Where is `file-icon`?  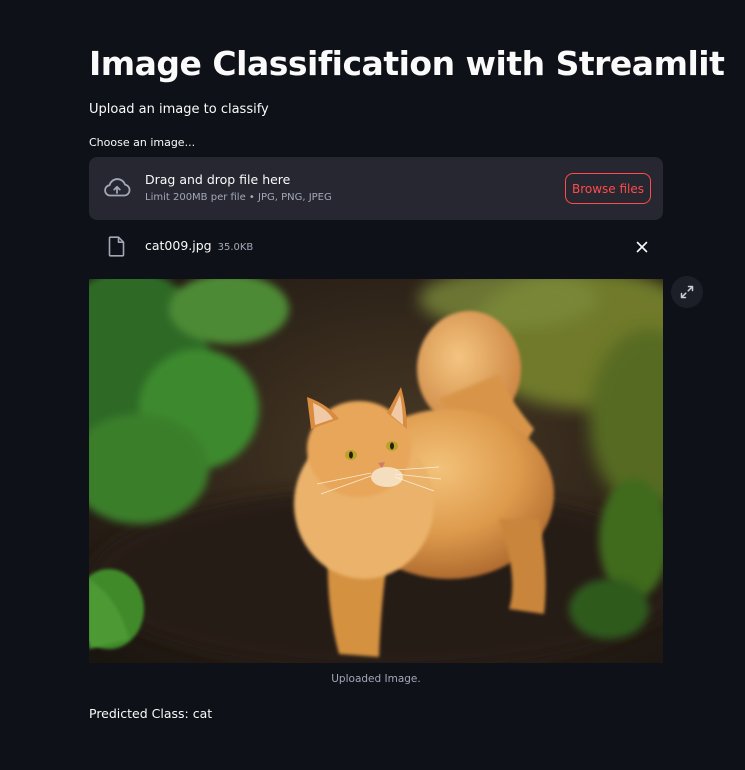
file-icon is located at coordinates (116, 246).